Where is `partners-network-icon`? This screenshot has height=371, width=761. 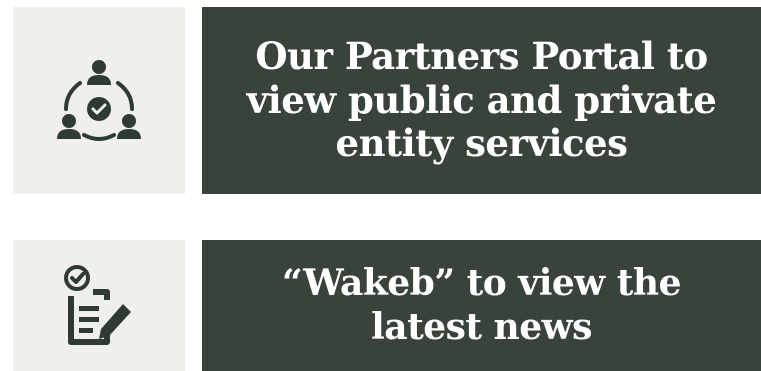
partners-network-icon is located at coordinates (99, 101).